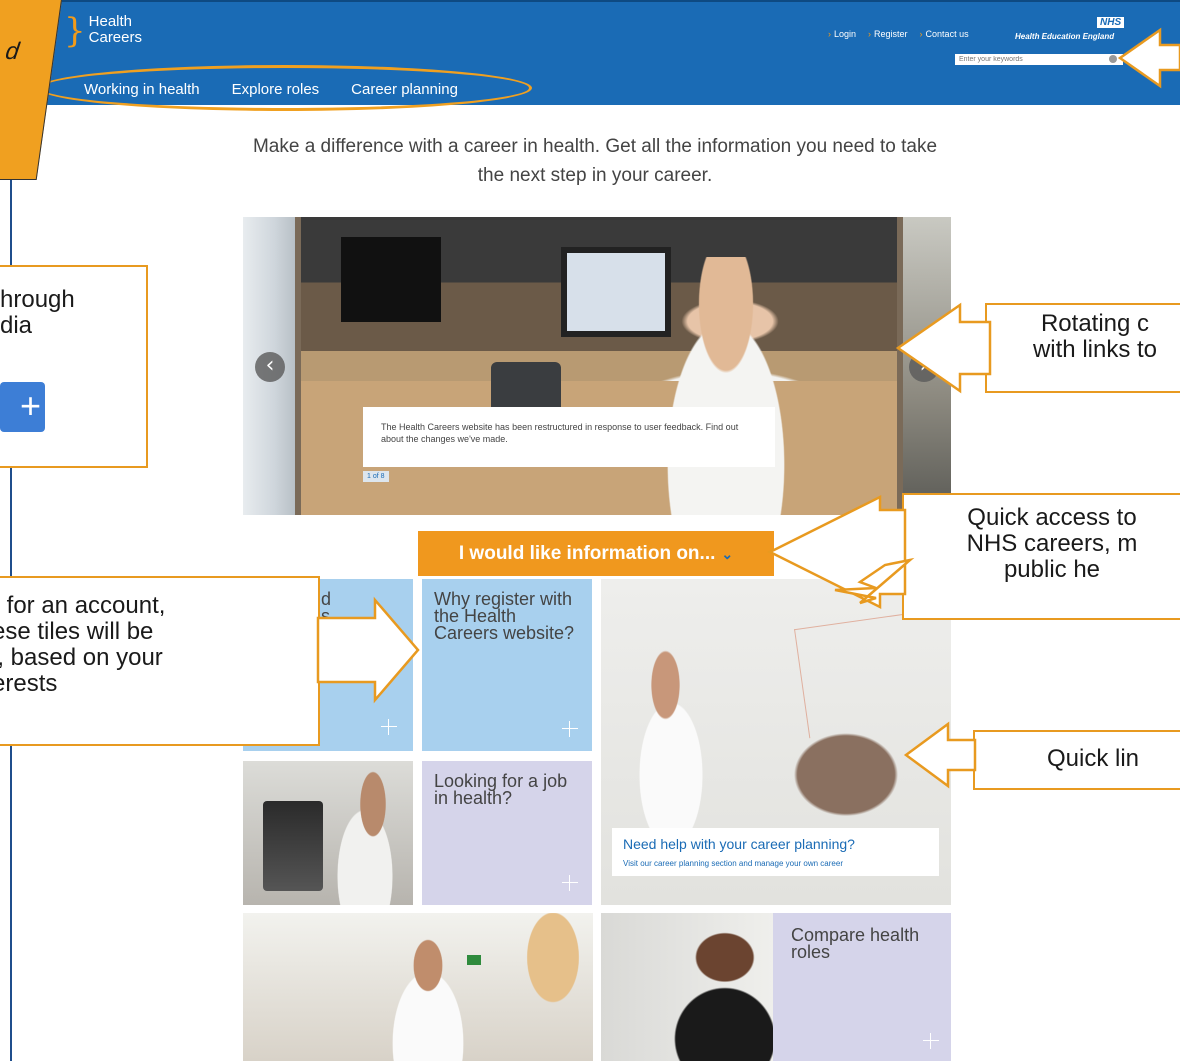 This screenshot has height=1061, width=1180. What do you see at coordinates (368, 650) in the screenshot?
I see `arrow-to-register-tile` at bounding box center [368, 650].